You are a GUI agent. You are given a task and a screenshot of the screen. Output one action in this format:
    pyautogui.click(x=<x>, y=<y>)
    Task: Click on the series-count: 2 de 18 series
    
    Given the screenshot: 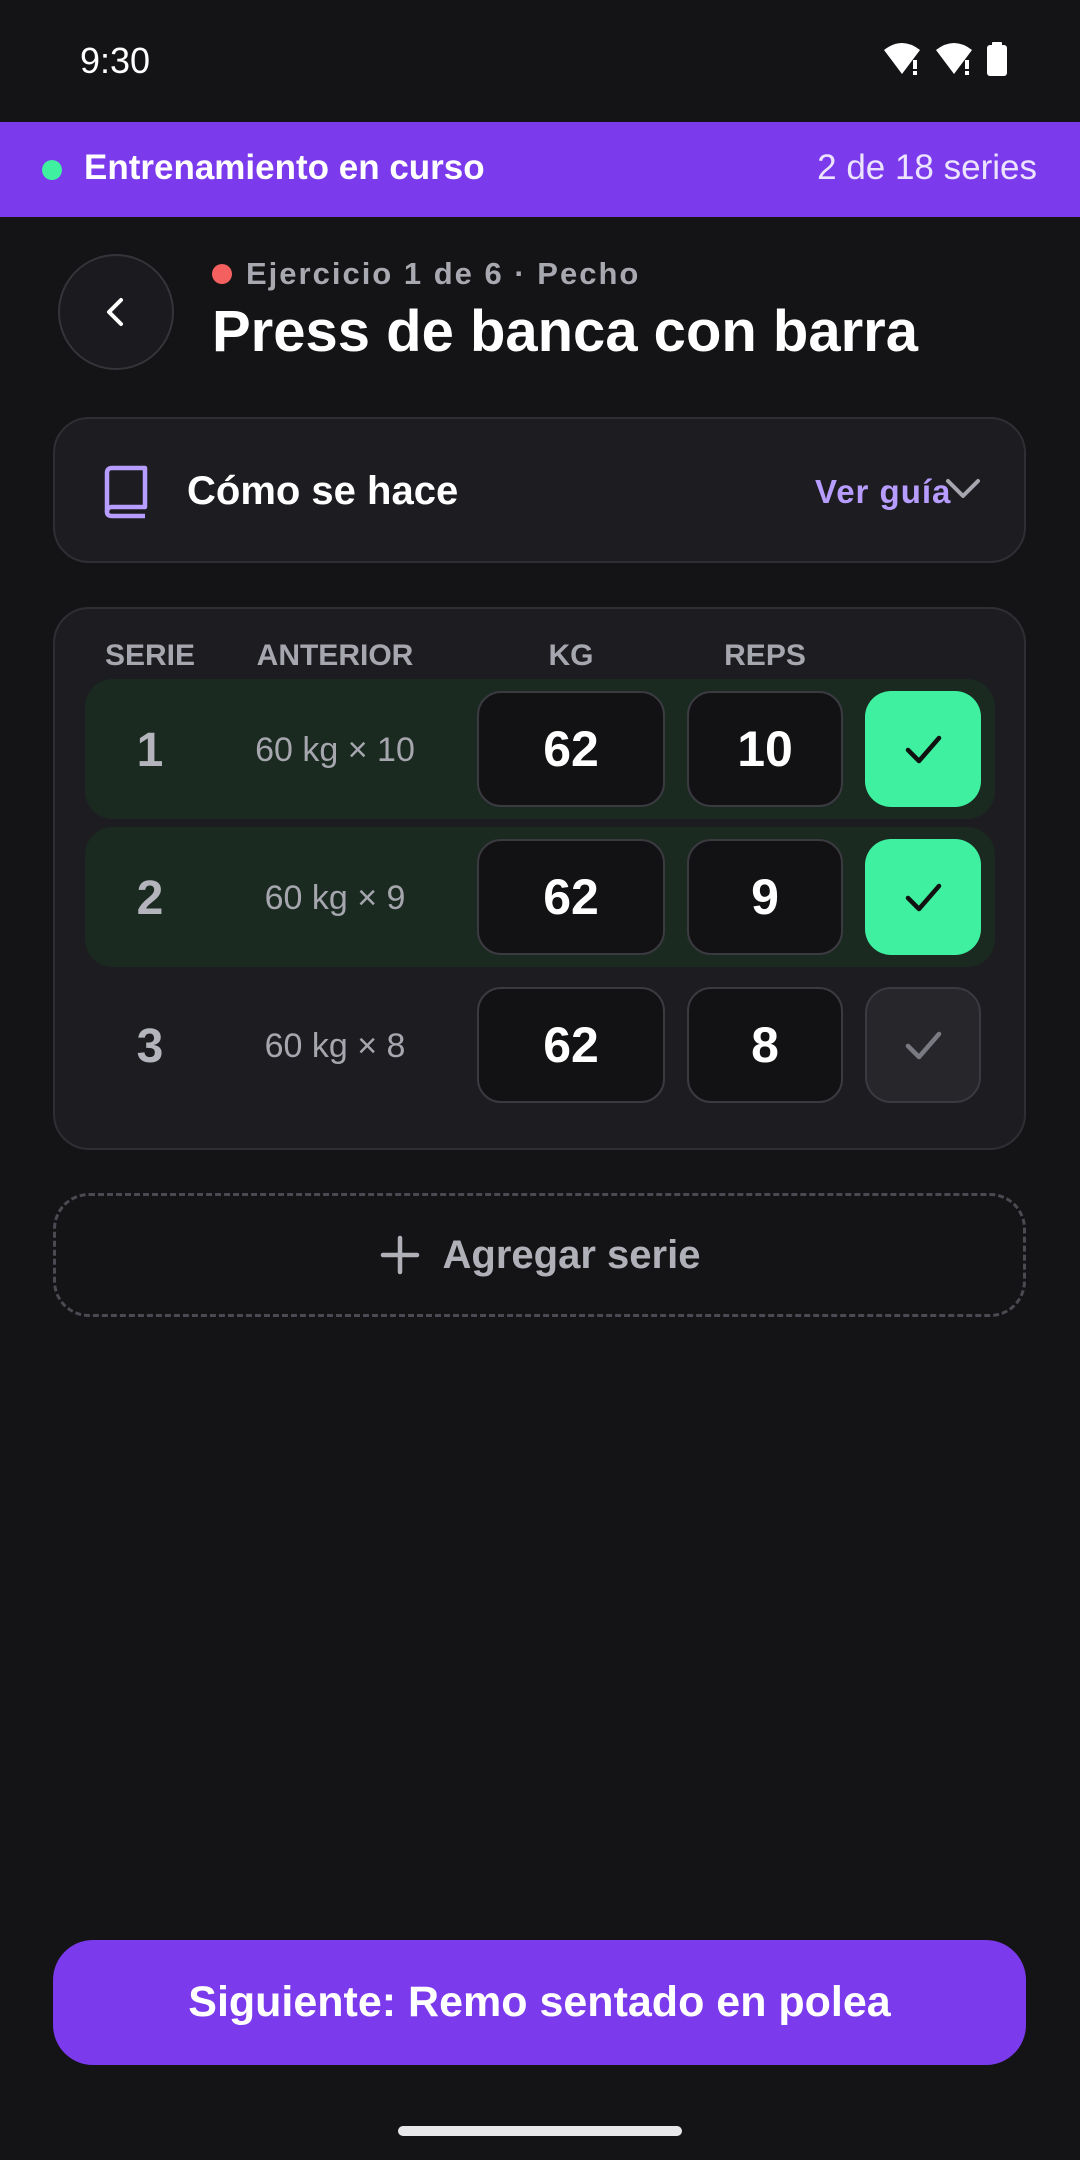 What is the action you would take?
    pyautogui.click(x=927, y=167)
    